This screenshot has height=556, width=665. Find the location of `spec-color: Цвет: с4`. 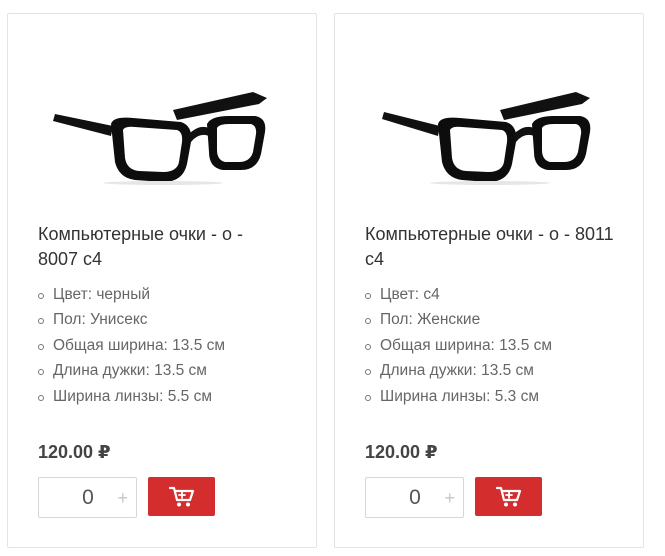

spec-color: Цвет: с4 is located at coordinates (458, 294).